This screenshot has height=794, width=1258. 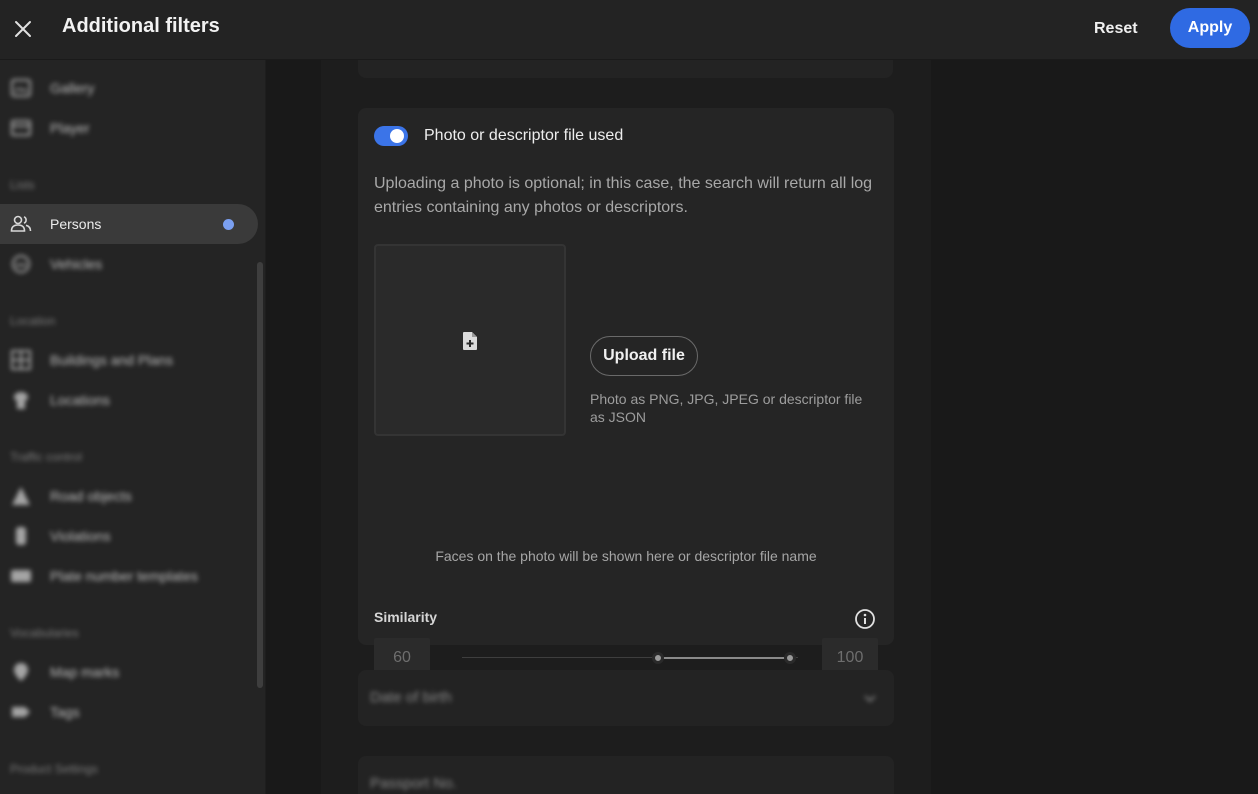 I want to click on vehicle-icon, so click(x=21, y=264).